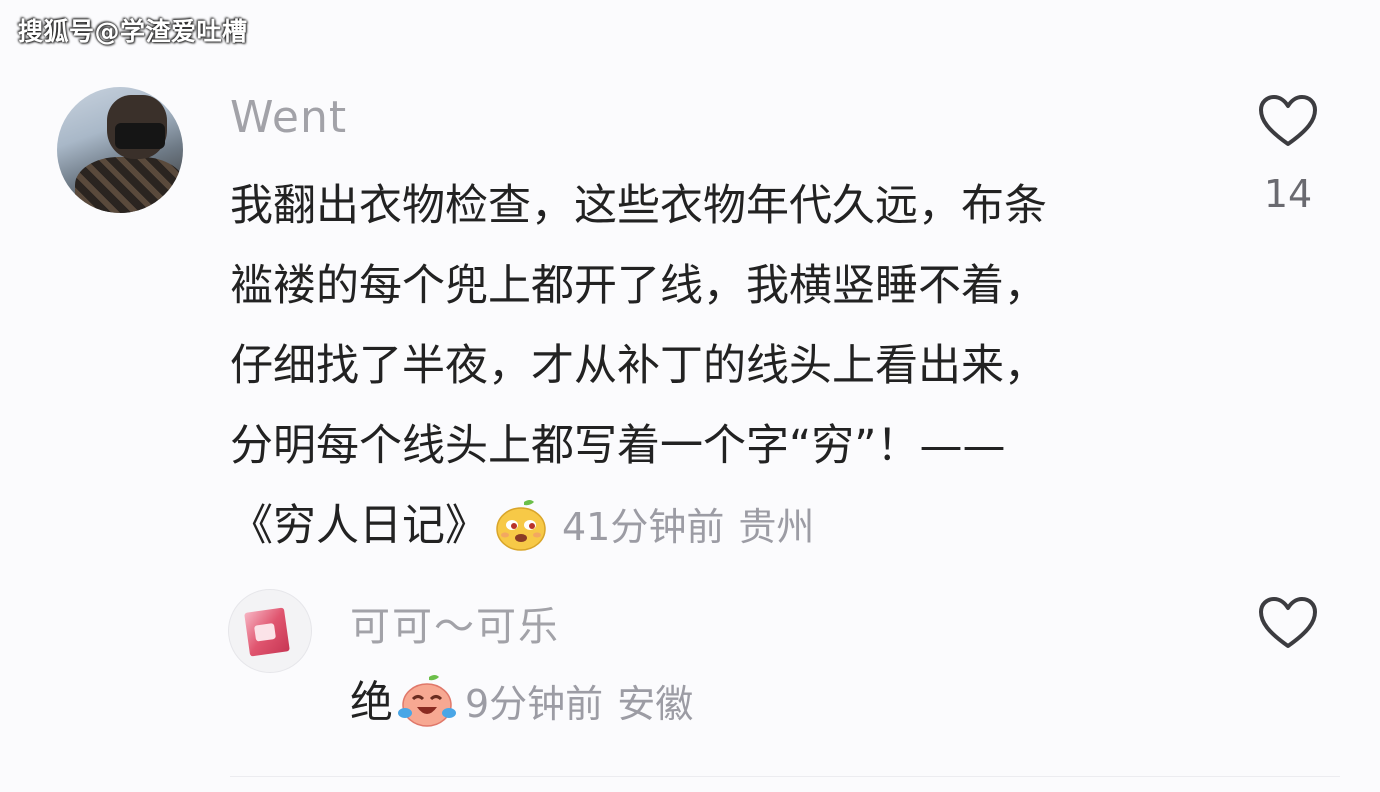 This screenshot has height=792, width=1380. I want to click on like-count: 14, so click(1288, 194).